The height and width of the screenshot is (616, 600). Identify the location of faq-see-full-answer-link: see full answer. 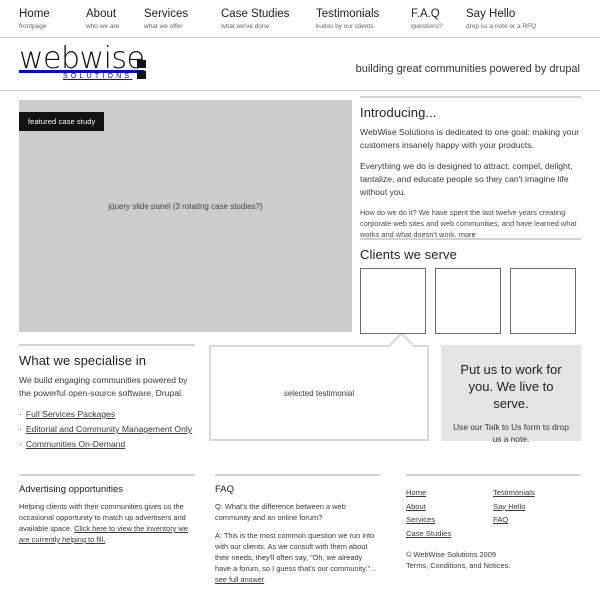
(239, 579).